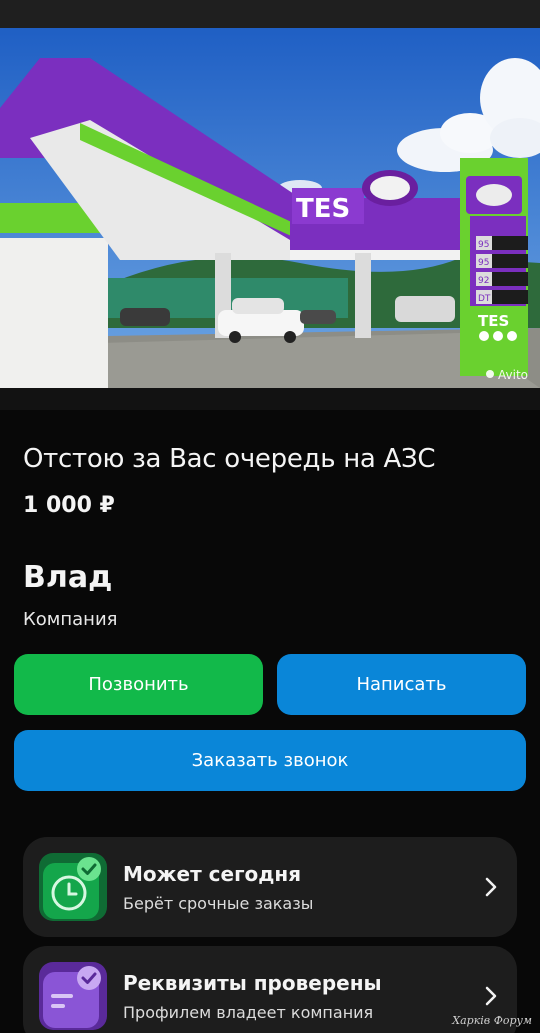 The image size is (540, 1033). Describe the element at coordinates (270, 760) in the screenshot. I see `order-call-button: Заказать звонок` at that location.